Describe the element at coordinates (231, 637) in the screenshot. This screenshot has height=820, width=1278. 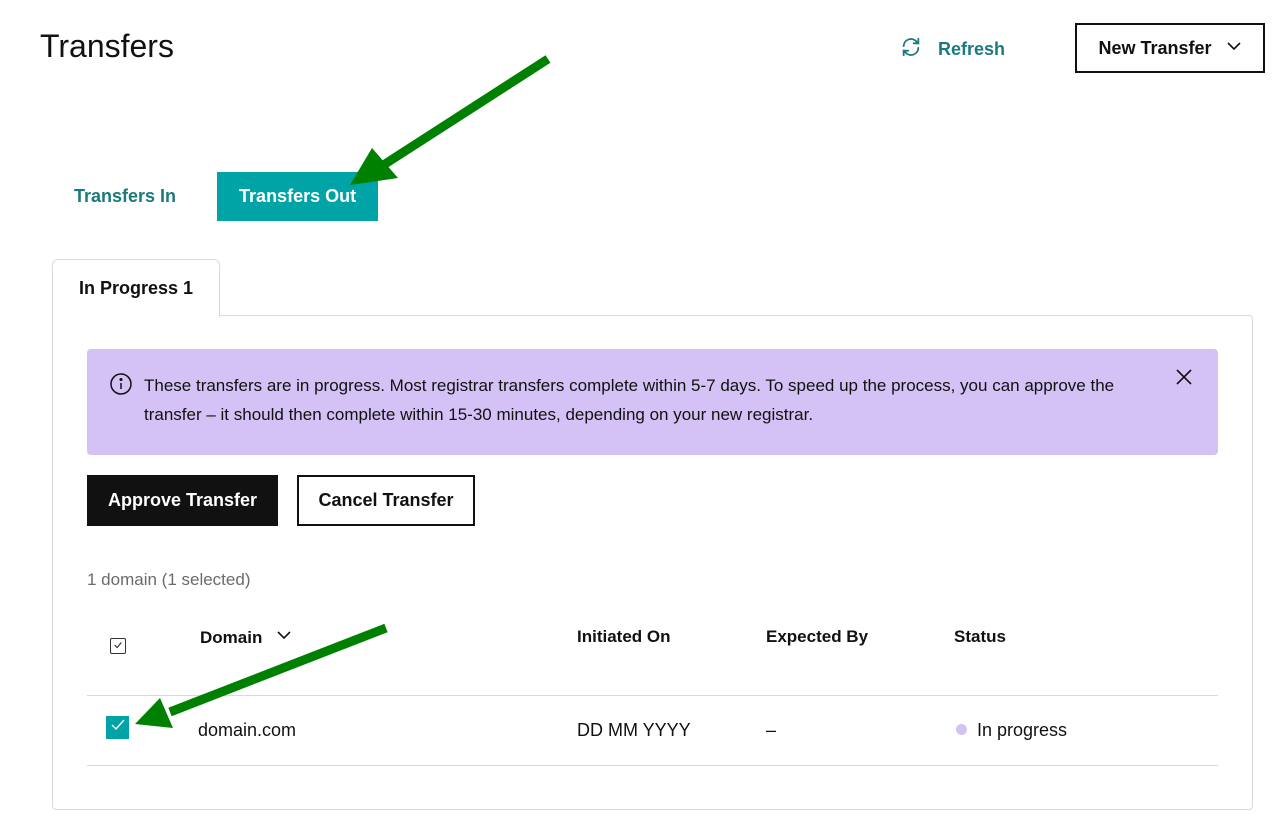
I see `column-domain-label: Domain` at that location.